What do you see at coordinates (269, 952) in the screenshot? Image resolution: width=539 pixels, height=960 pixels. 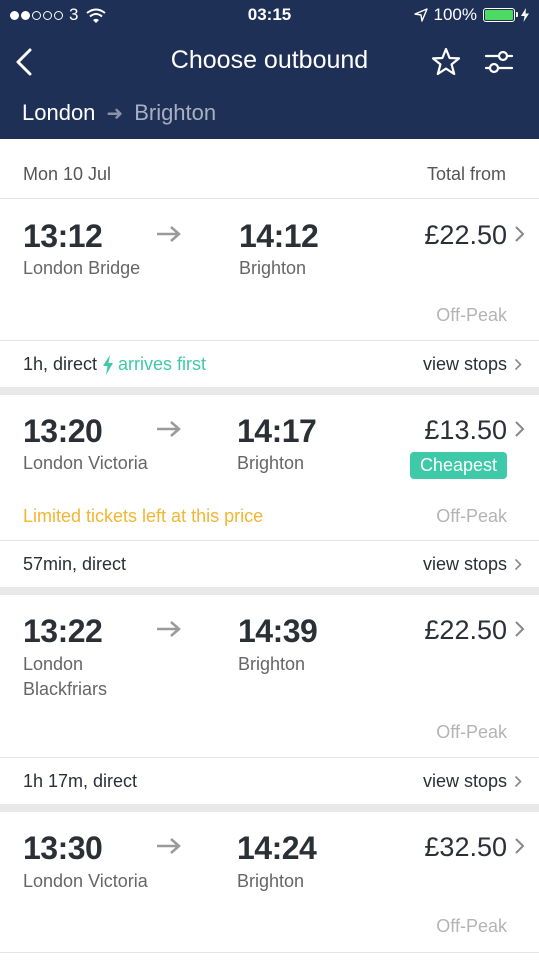 I see `divider` at bounding box center [269, 952].